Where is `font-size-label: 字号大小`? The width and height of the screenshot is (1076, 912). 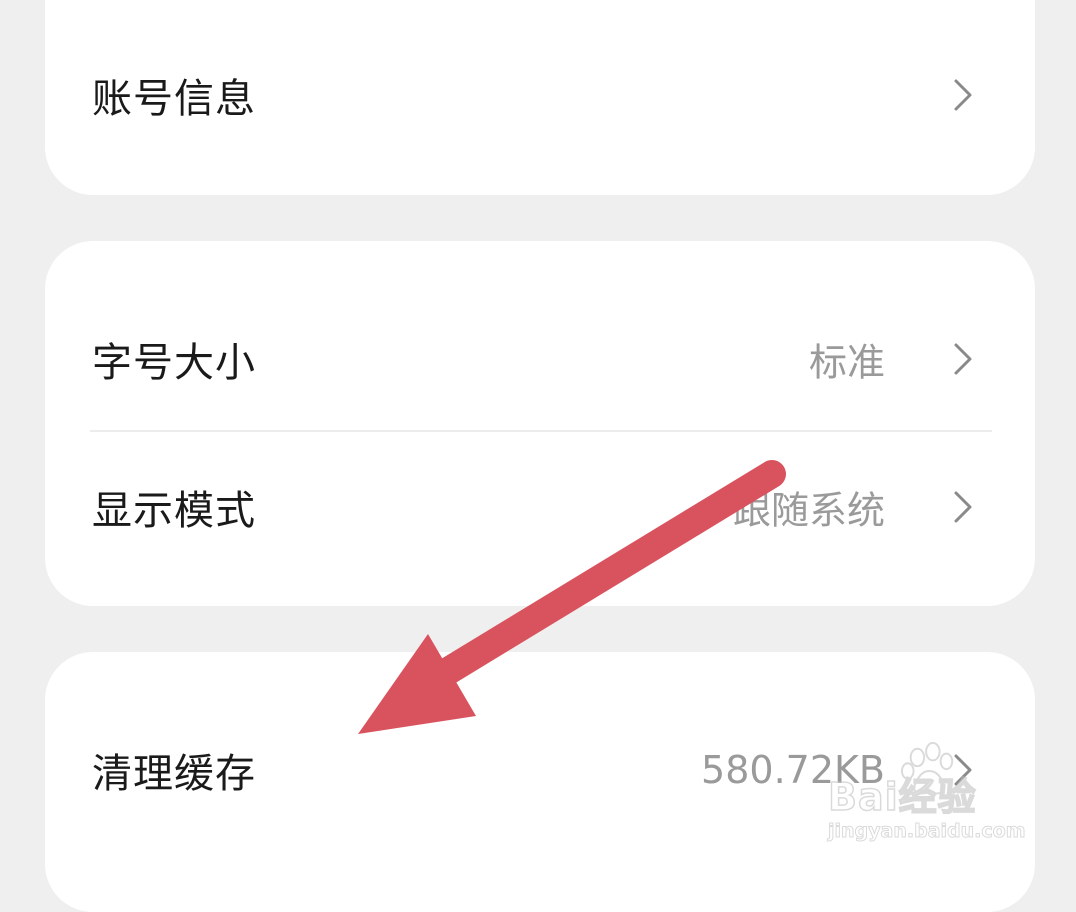 font-size-label: 字号大小 is located at coordinates (174, 363).